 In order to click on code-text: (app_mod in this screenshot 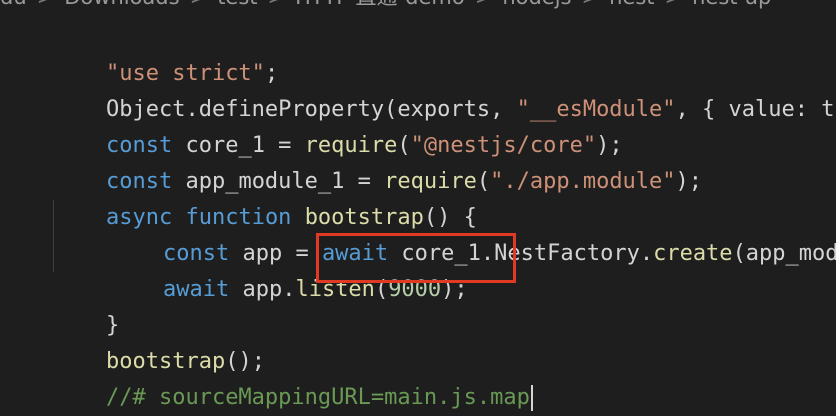, I will do `click(784, 253)`.